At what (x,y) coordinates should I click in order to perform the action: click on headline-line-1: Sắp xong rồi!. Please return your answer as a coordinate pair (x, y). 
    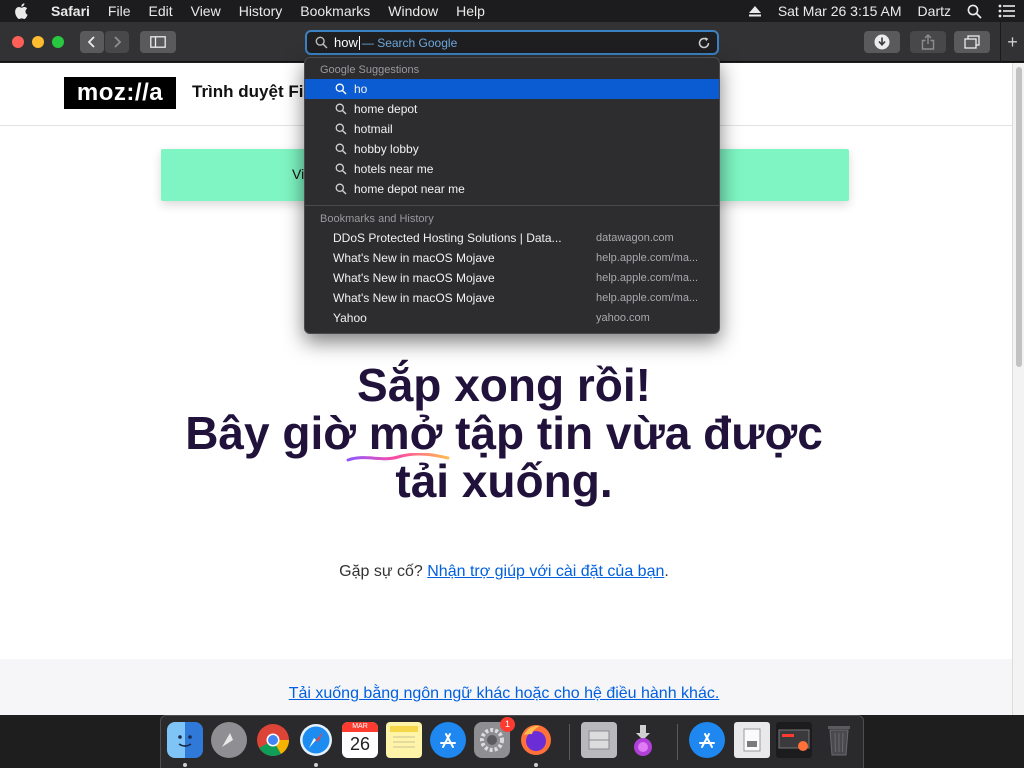
    Looking at the image, I should click on (504, 385).